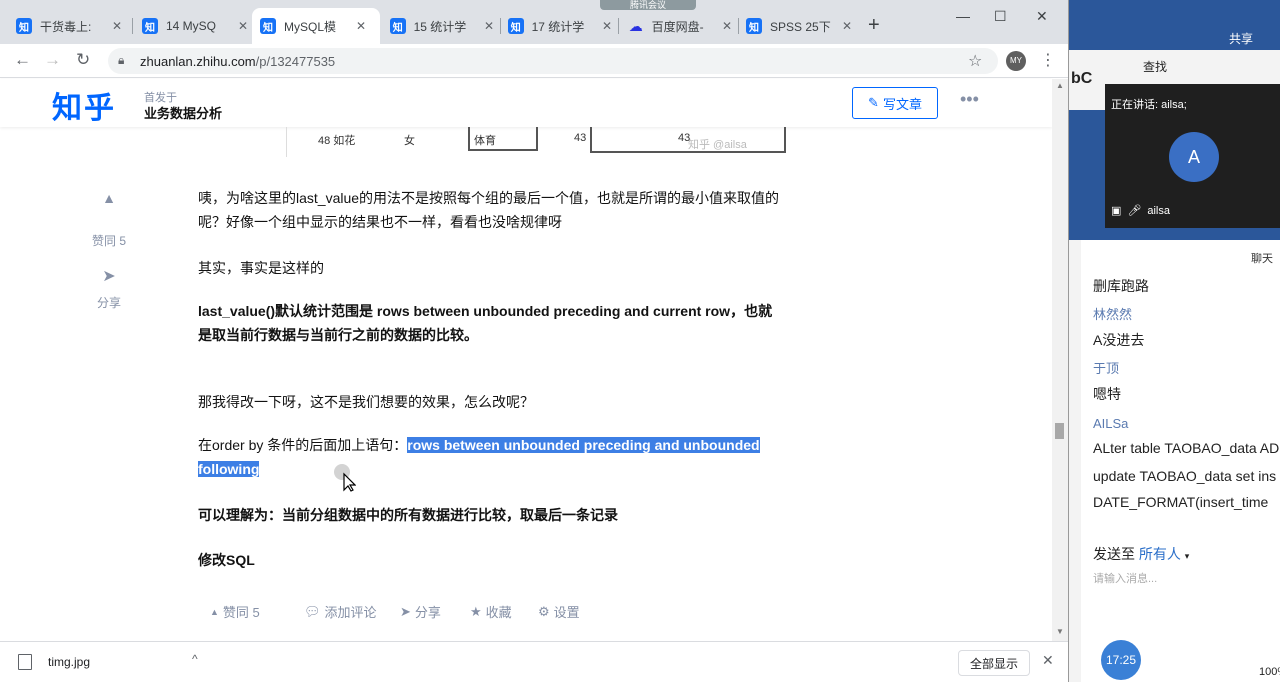 Image resolution: width=1280 pixels, height=682 pixels. Describe the element at coordinates (350, 612) in the screenshot. I see `comment-label: 添加评论` at that location.